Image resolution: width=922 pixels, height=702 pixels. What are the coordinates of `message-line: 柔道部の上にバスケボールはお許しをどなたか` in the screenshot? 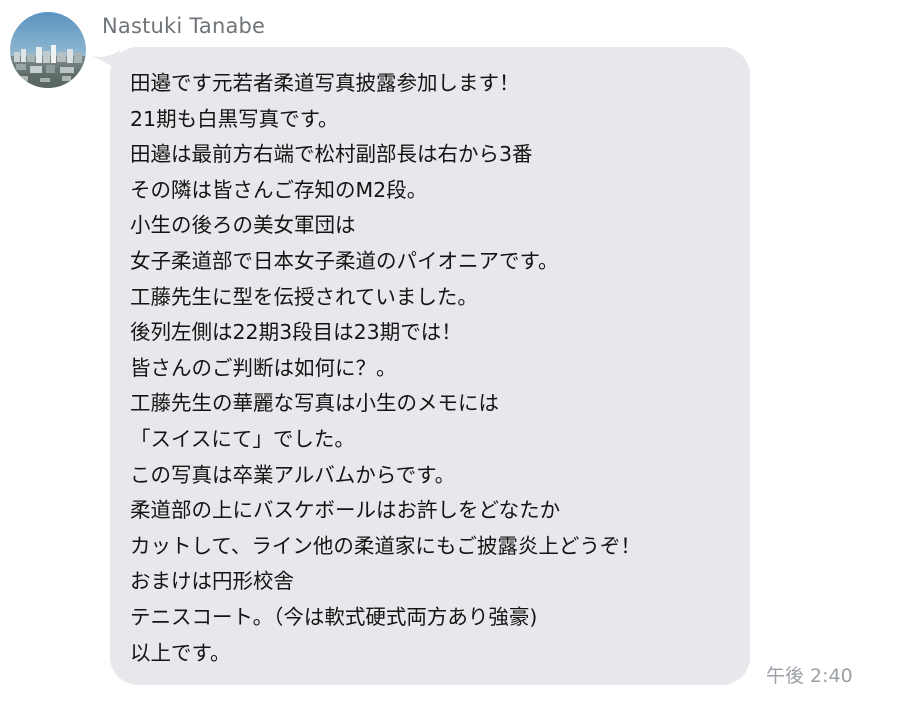 It's located at (345, 510).